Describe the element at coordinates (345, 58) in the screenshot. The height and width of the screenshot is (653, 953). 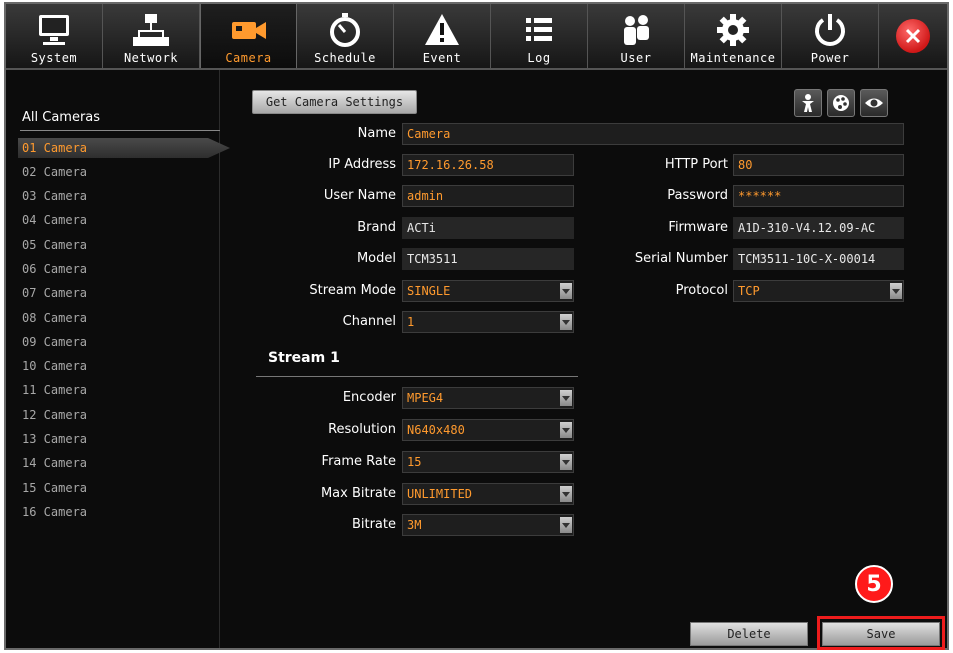
I see `tab-label: Schedule` at that location.